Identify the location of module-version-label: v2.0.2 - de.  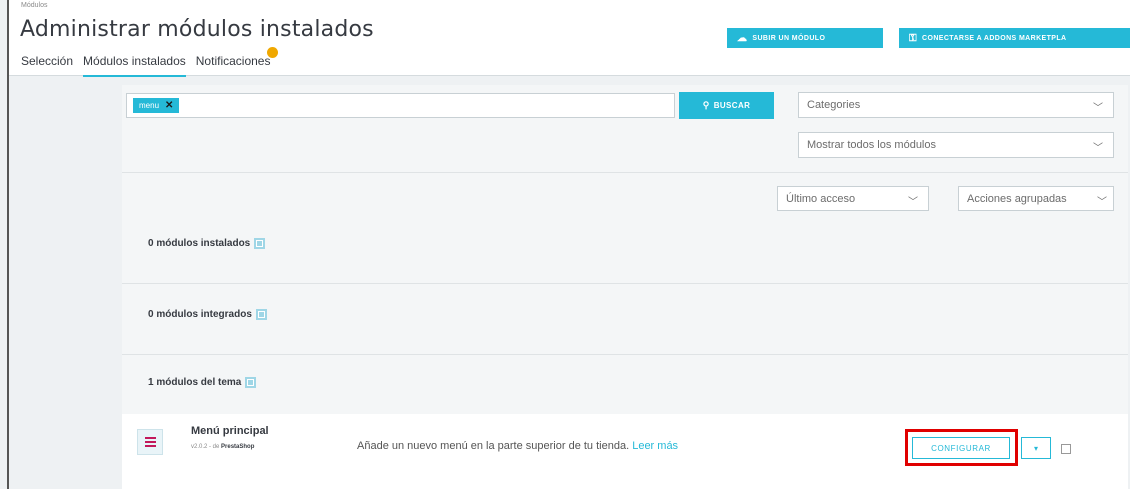
(205, 447).